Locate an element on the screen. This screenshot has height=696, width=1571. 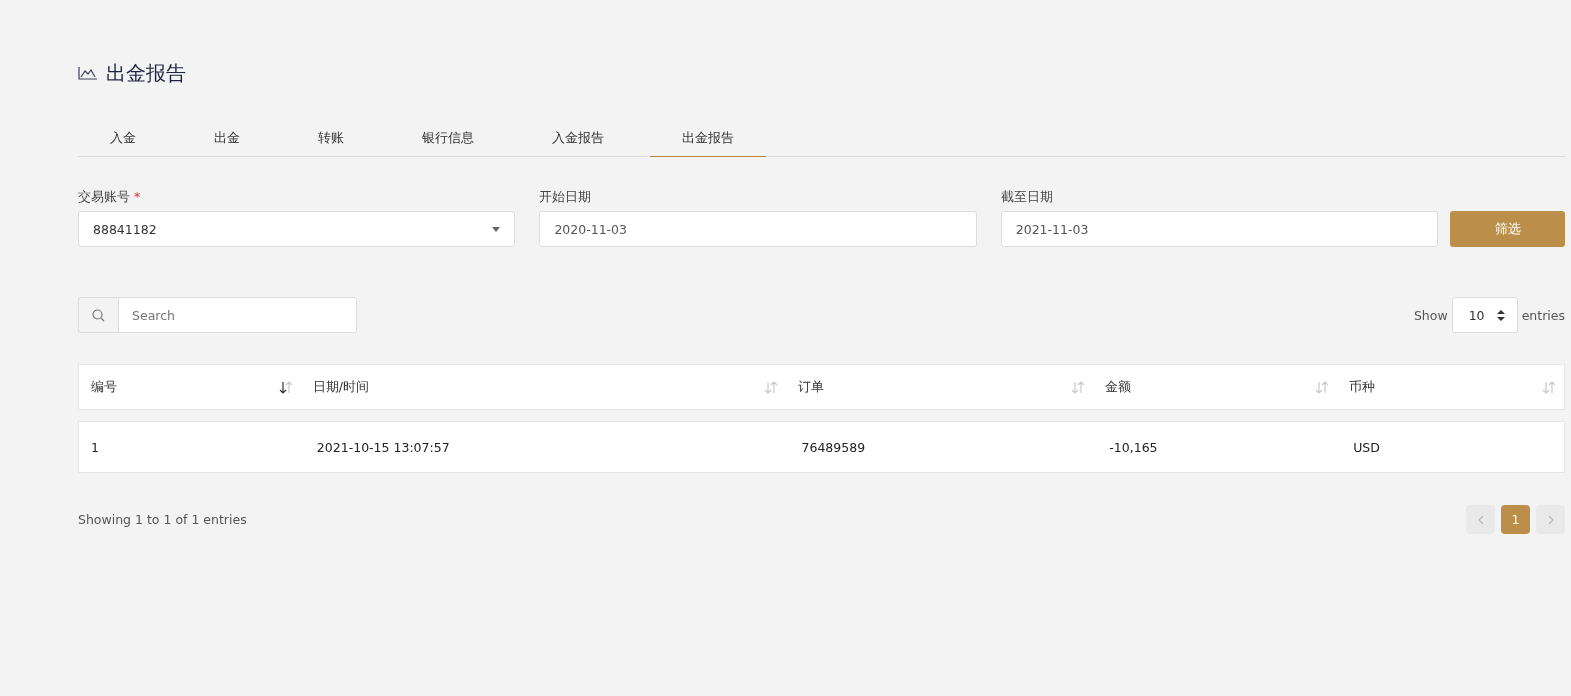
chevron-right-icon is located at coordinates (1550, 519).